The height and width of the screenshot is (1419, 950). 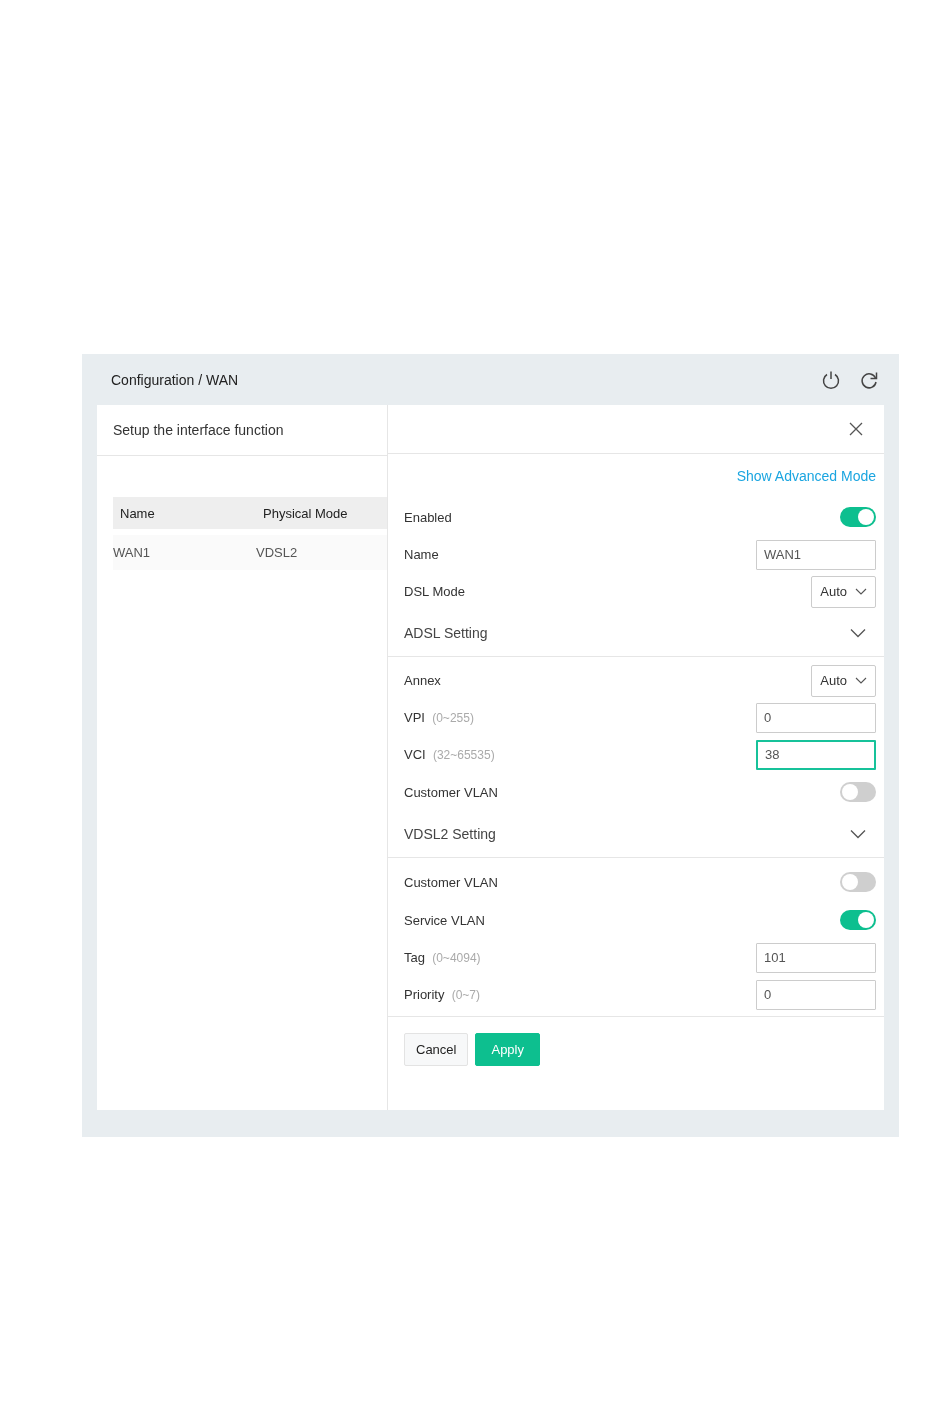 I want to click on field-label: Service VLAN, so click(x=444, y=920).